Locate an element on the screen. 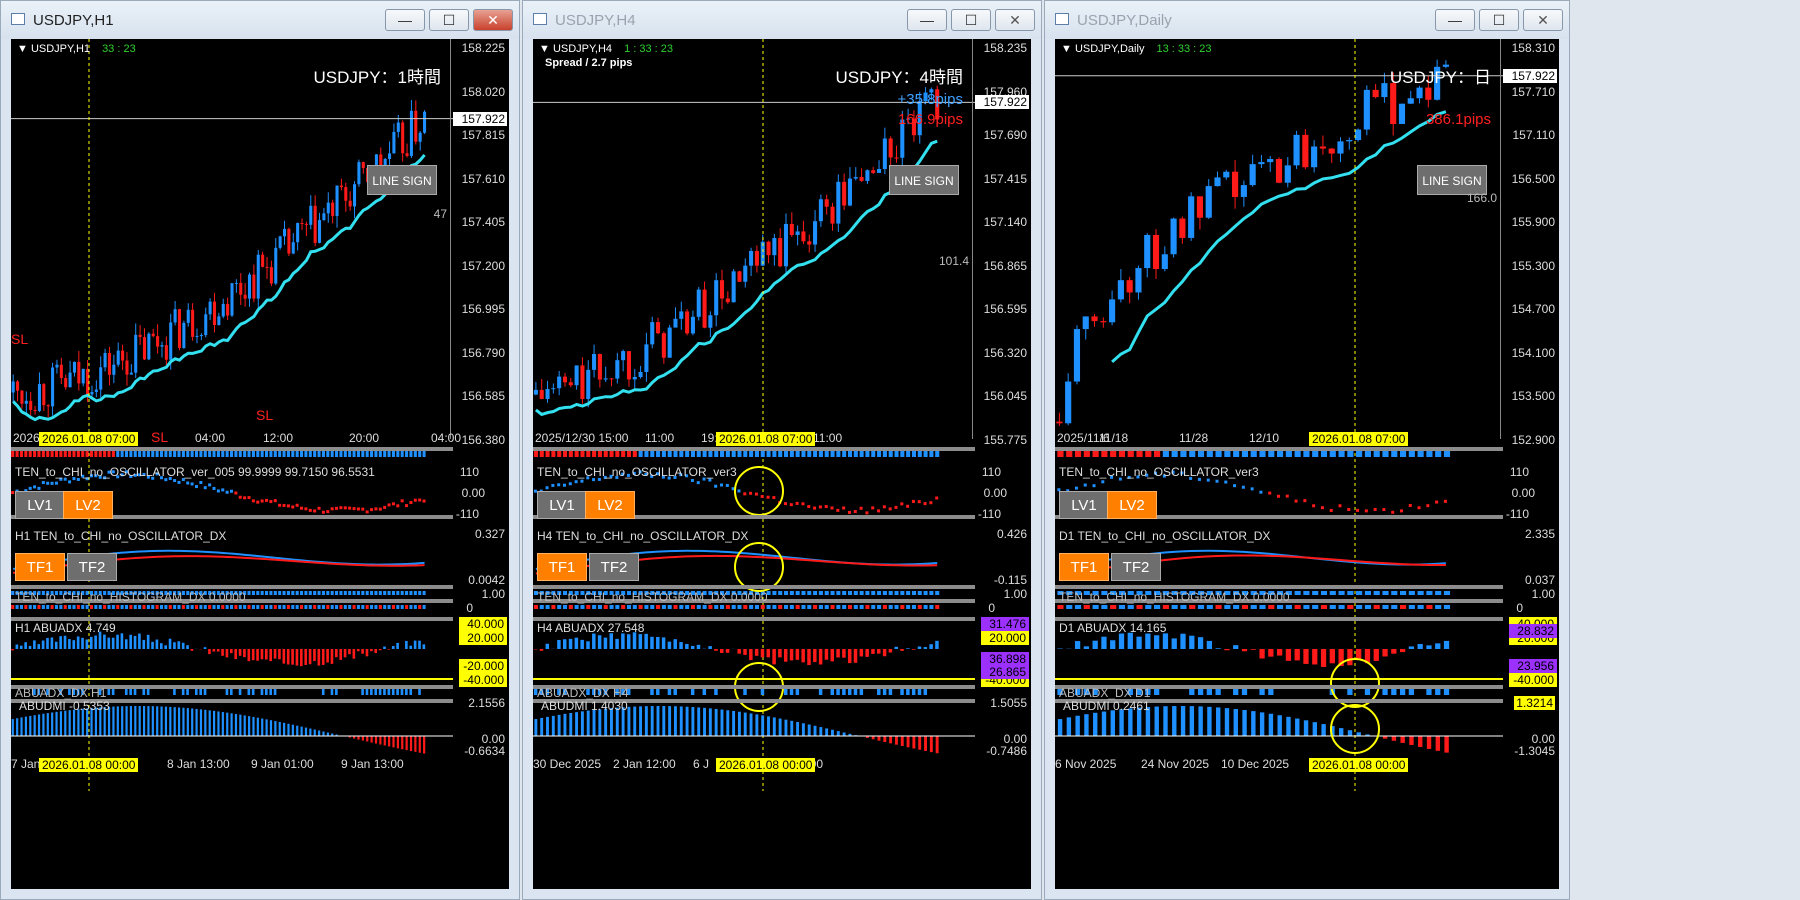  abudmi-tick: 1.3214 is located at coordinates (1534, 703).